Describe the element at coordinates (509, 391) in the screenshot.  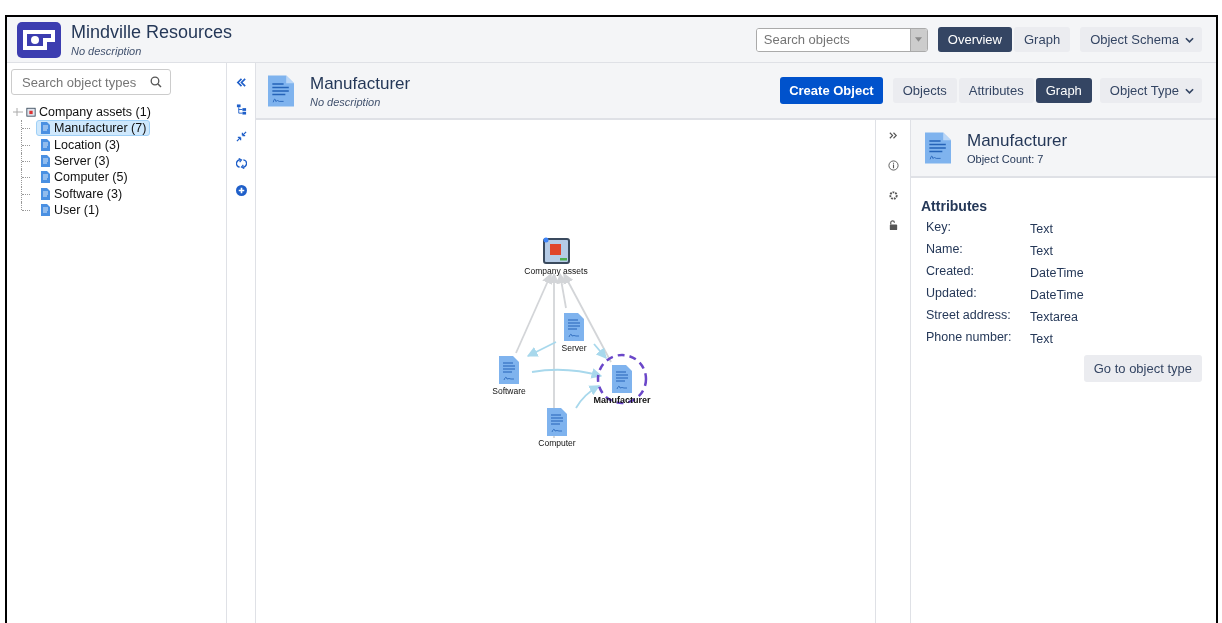
I see `node-label: Software` at that location.